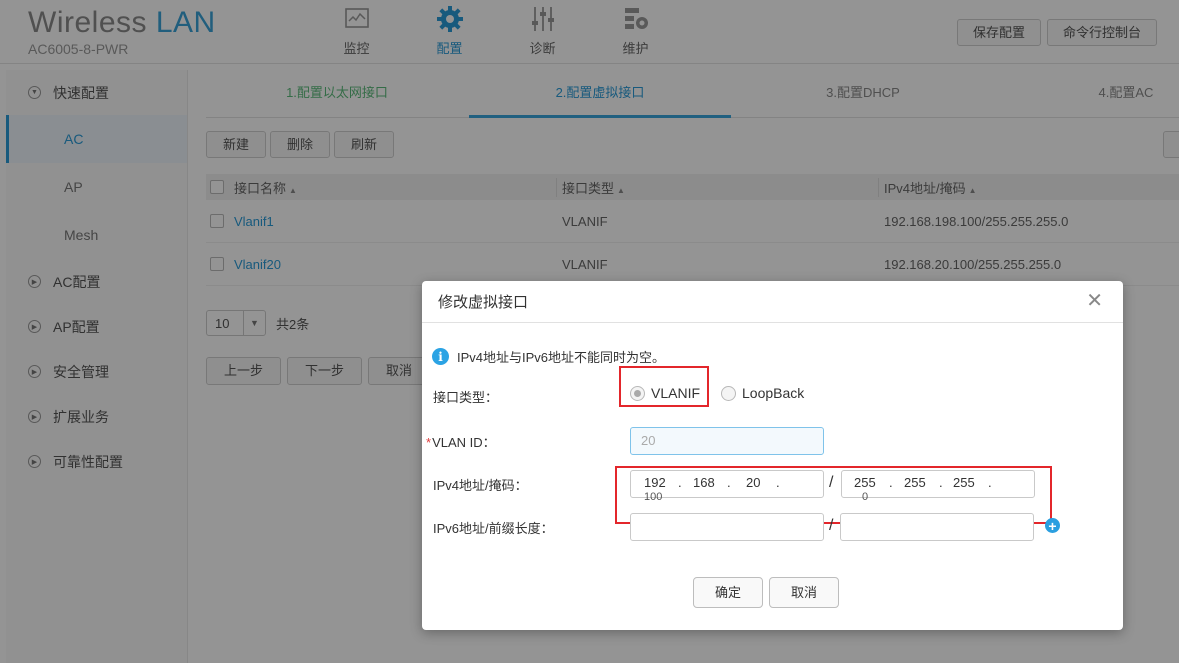  What do you see at coordinates (561, 357) in the screenshot?
I see `notice-text: IPv4地址与IPv6地址不能同时为空。` at bounding box center [561, 357].